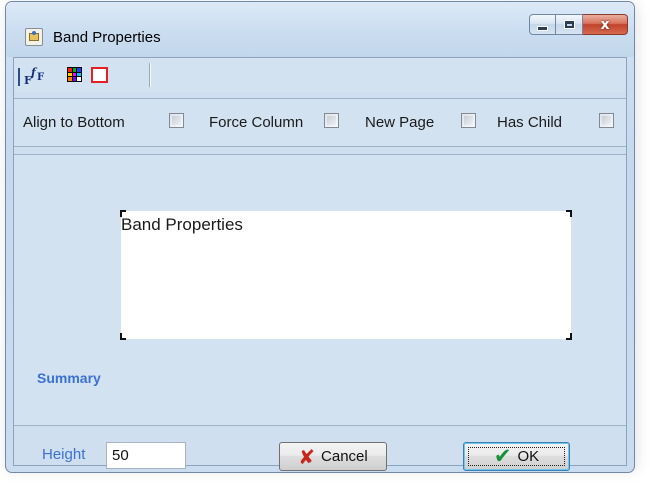  What do you see at coordinates (320, 29) in the screenshot?
I see `title-bar: Band Properties x` at bounding box center [320, 29].